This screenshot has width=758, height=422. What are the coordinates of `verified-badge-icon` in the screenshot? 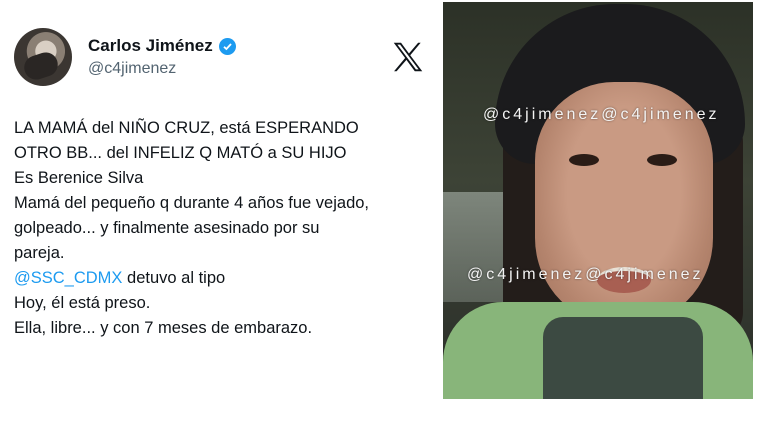 It's located at (227, 46).